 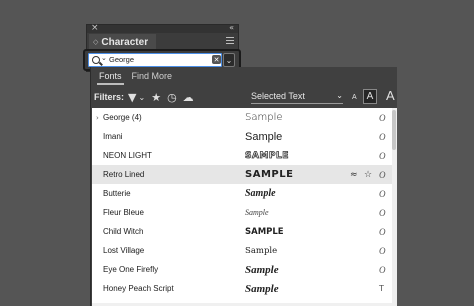 I want to click on filter-icon: ▼, so click(x=132, y=97).